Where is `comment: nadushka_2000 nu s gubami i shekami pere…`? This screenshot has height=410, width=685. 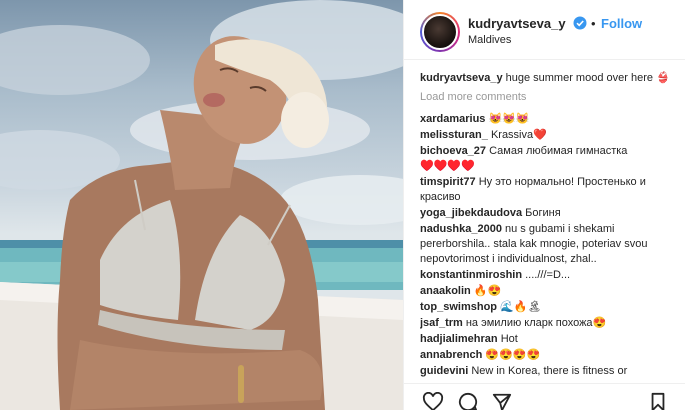
comment: nadushka_2000 nu s gubami i shekami pere… is located at coordinates (549, 244).